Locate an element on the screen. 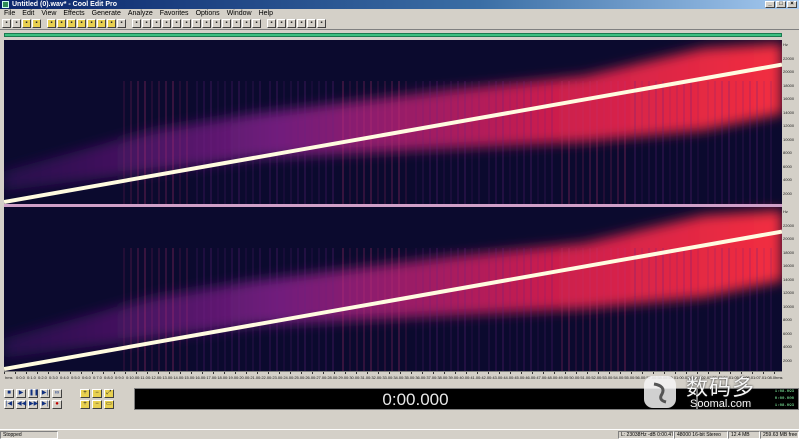 The image size is (799, 439). frequency-label: 4000 is located at coordinates (787, 346).